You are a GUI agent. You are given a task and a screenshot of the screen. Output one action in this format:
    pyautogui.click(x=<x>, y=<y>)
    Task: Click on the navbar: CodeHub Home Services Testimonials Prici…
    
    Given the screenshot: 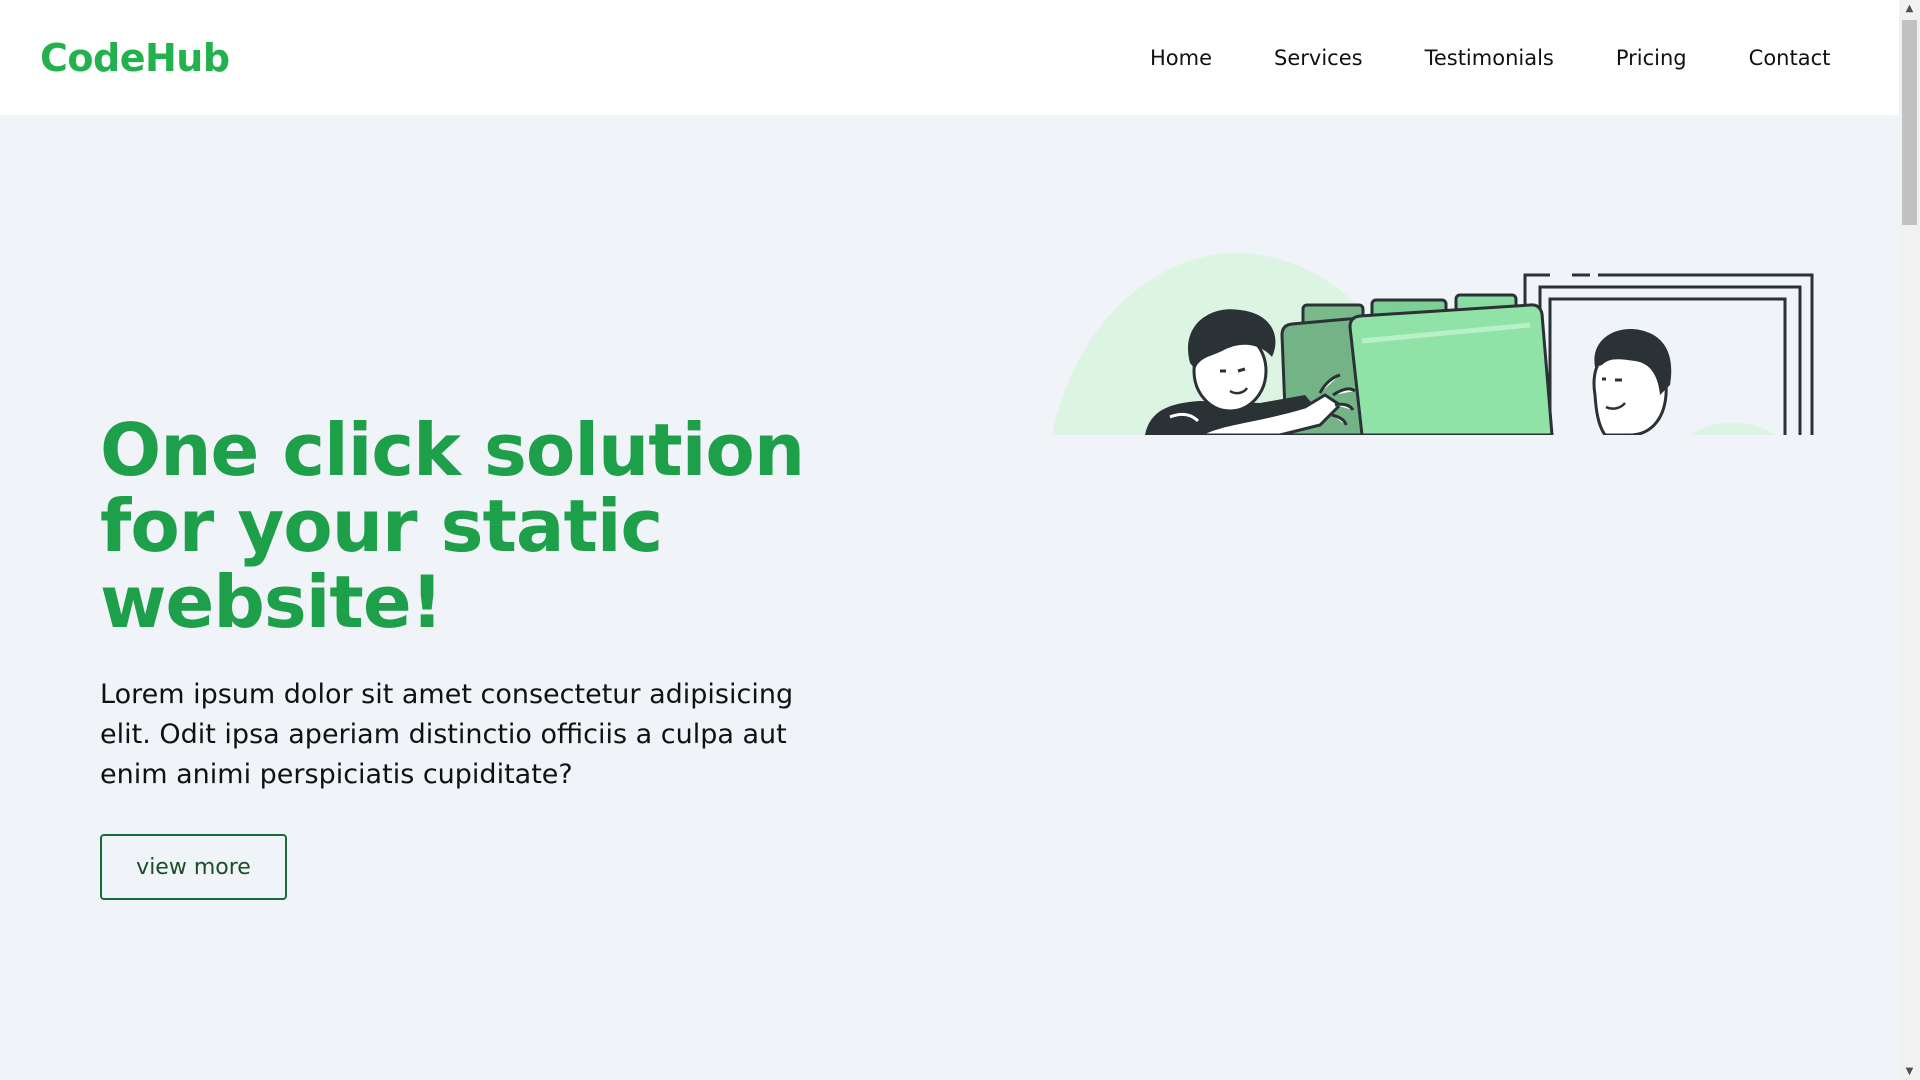 What is the action you would take?
    pyautogui.click(x=949, y=57)
    